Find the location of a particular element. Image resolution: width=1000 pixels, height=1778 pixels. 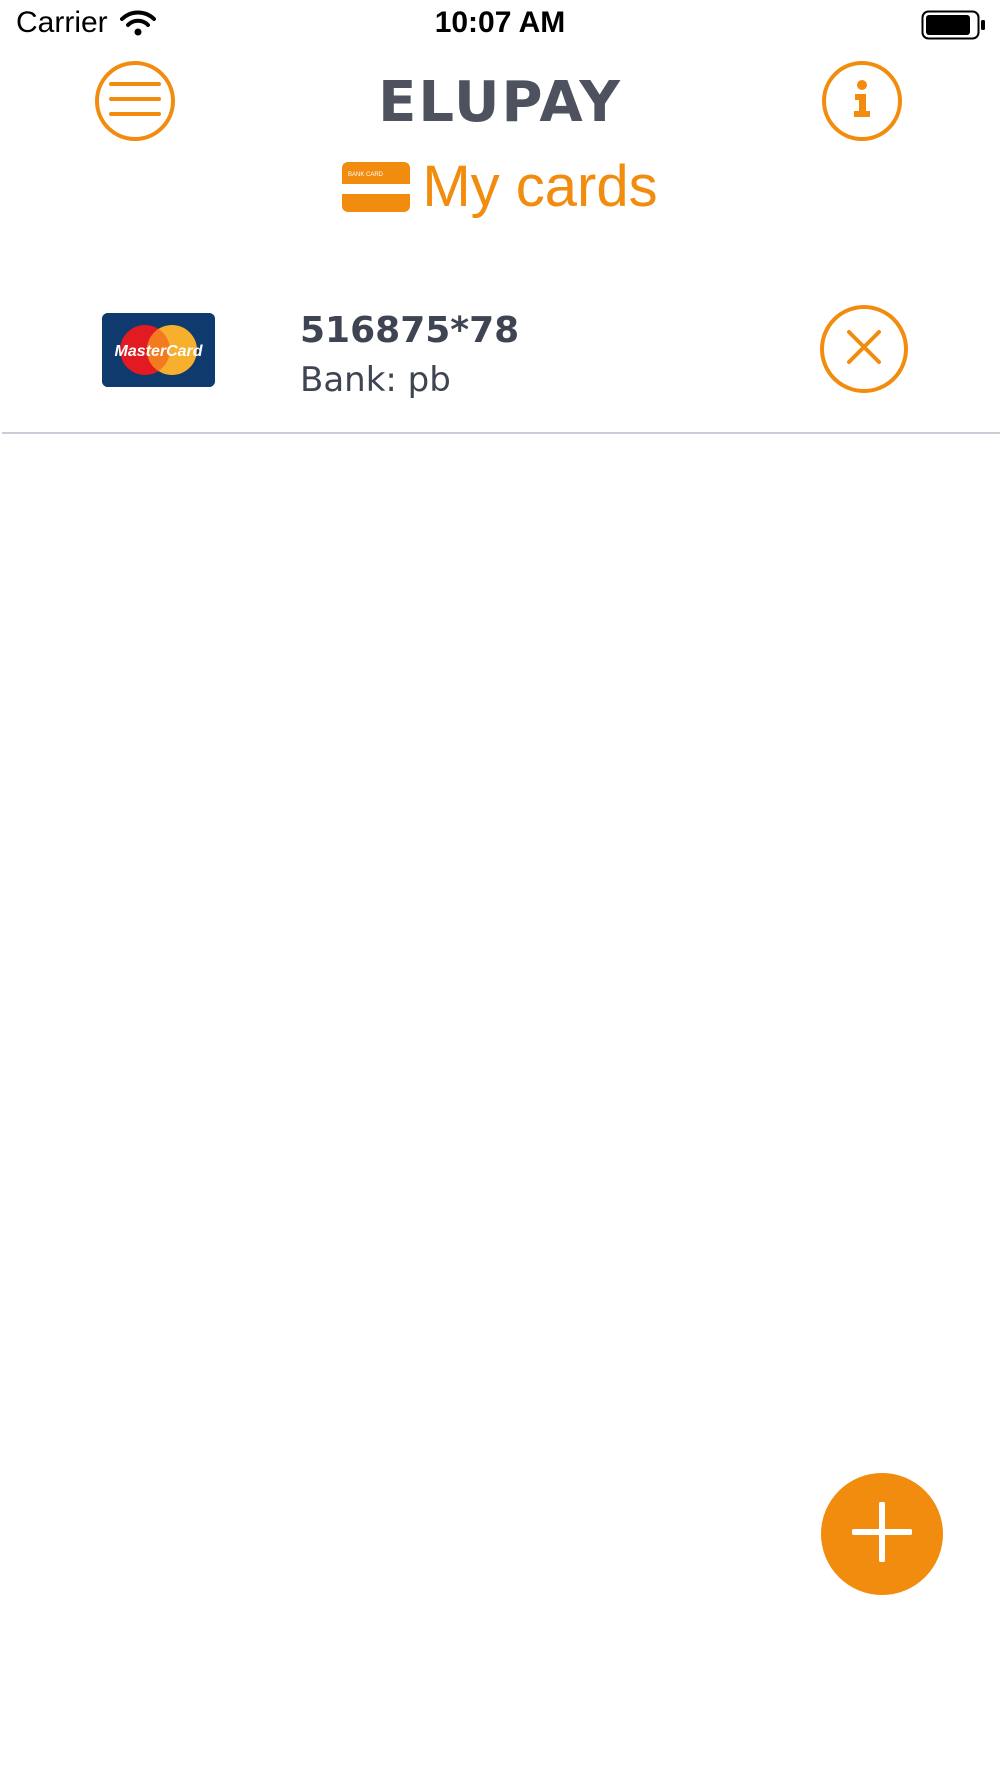

mastercard-wordmark: MasterCard is located at coordinates (158, 351).